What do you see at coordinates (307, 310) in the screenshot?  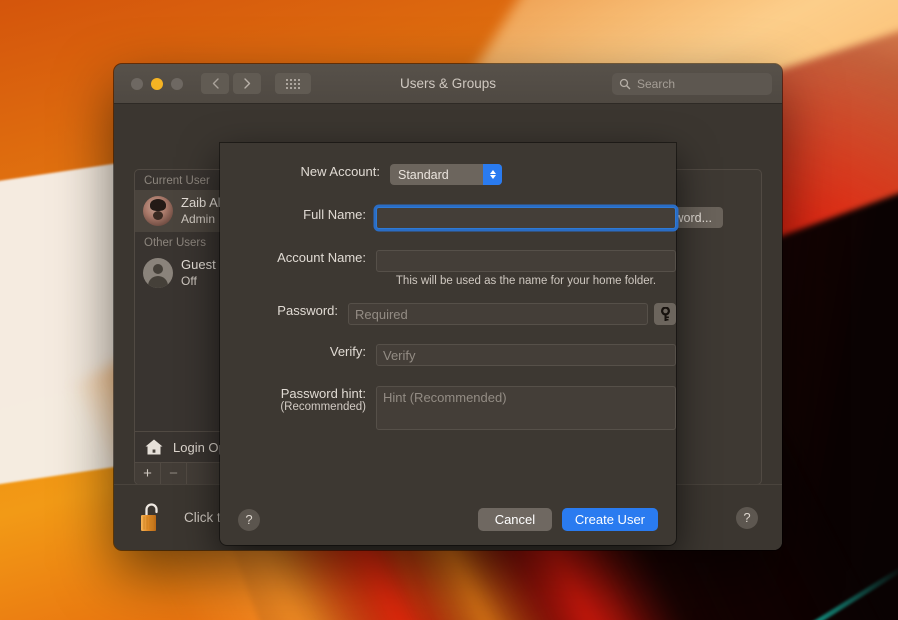 I see `password-label: Password:` at bounding box center [307, 310].